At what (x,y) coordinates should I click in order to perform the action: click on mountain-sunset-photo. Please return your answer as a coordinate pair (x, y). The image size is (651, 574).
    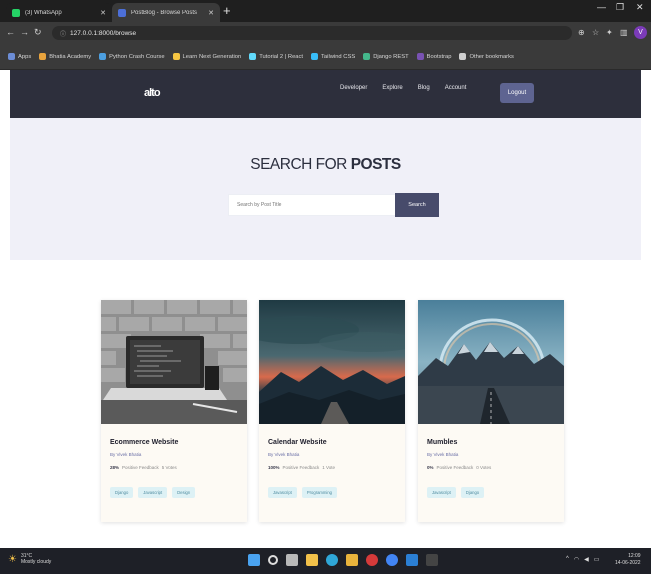
    Looking at the image, I should click on (332, 362).